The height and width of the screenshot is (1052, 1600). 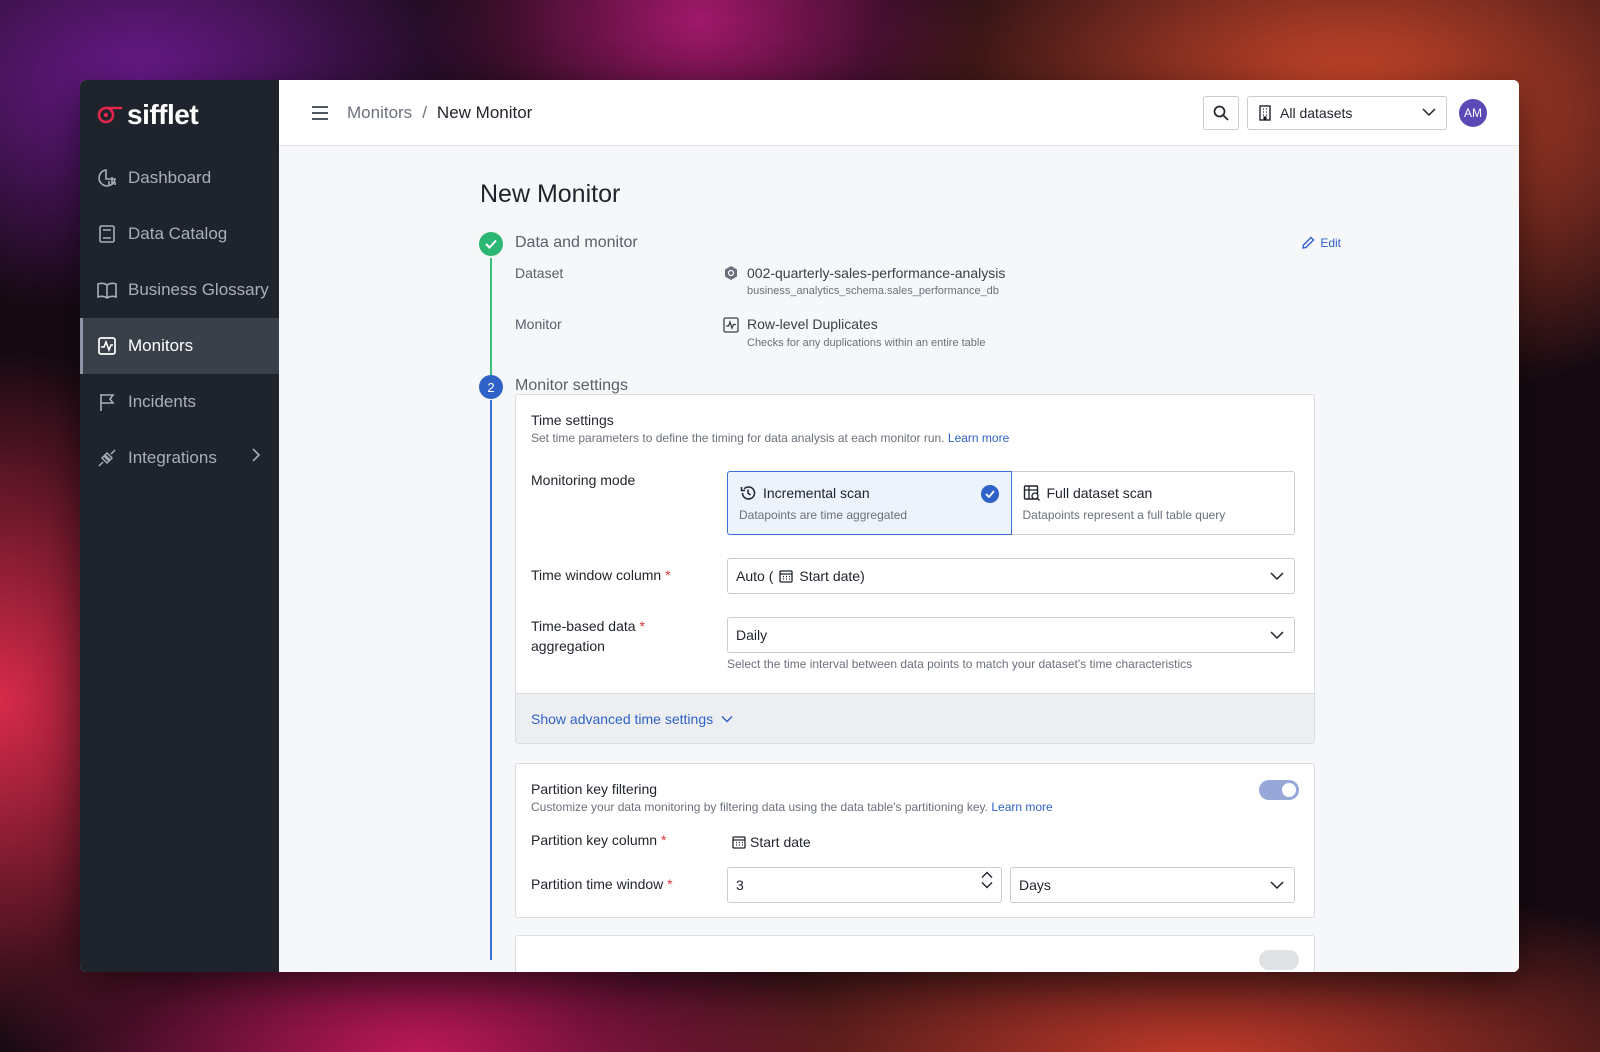 I want to click on time-window-column-label: Time window column *, so click(x=601, y=575).